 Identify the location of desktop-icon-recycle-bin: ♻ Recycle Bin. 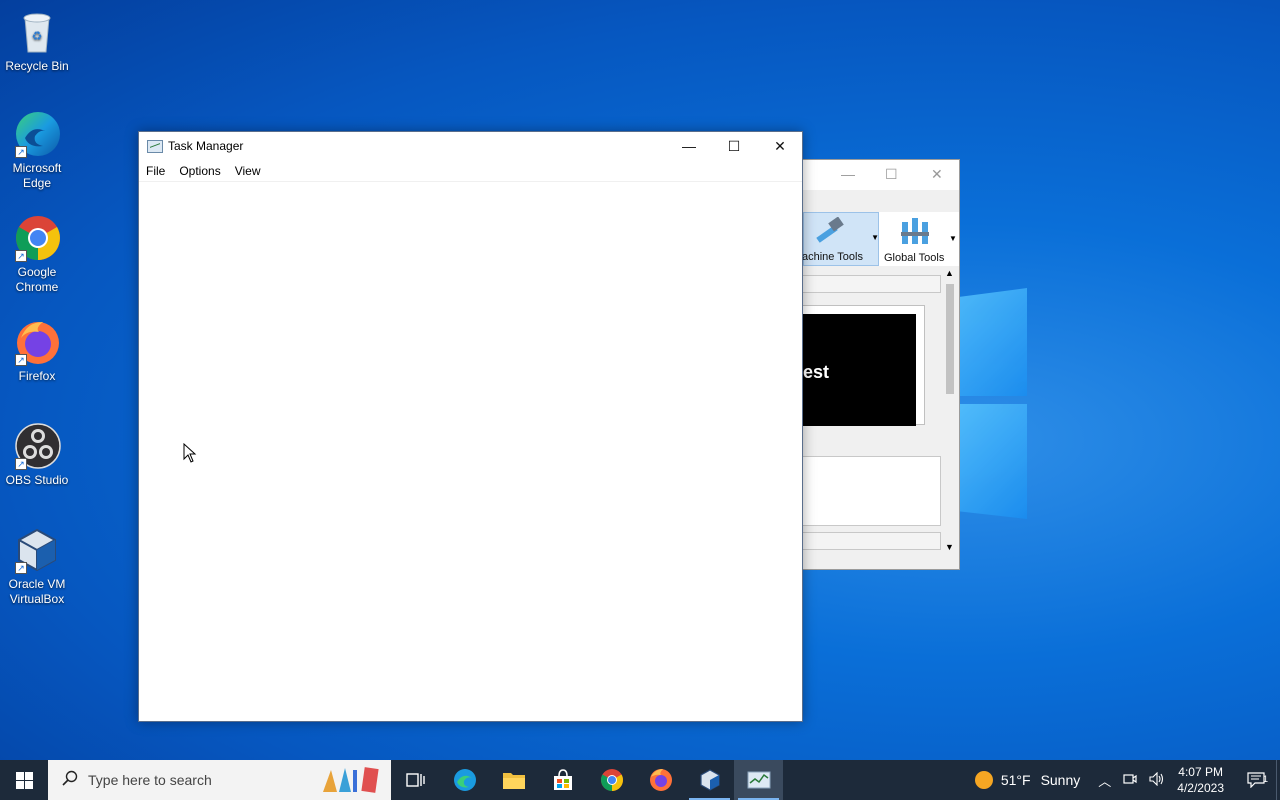
(37, 41).